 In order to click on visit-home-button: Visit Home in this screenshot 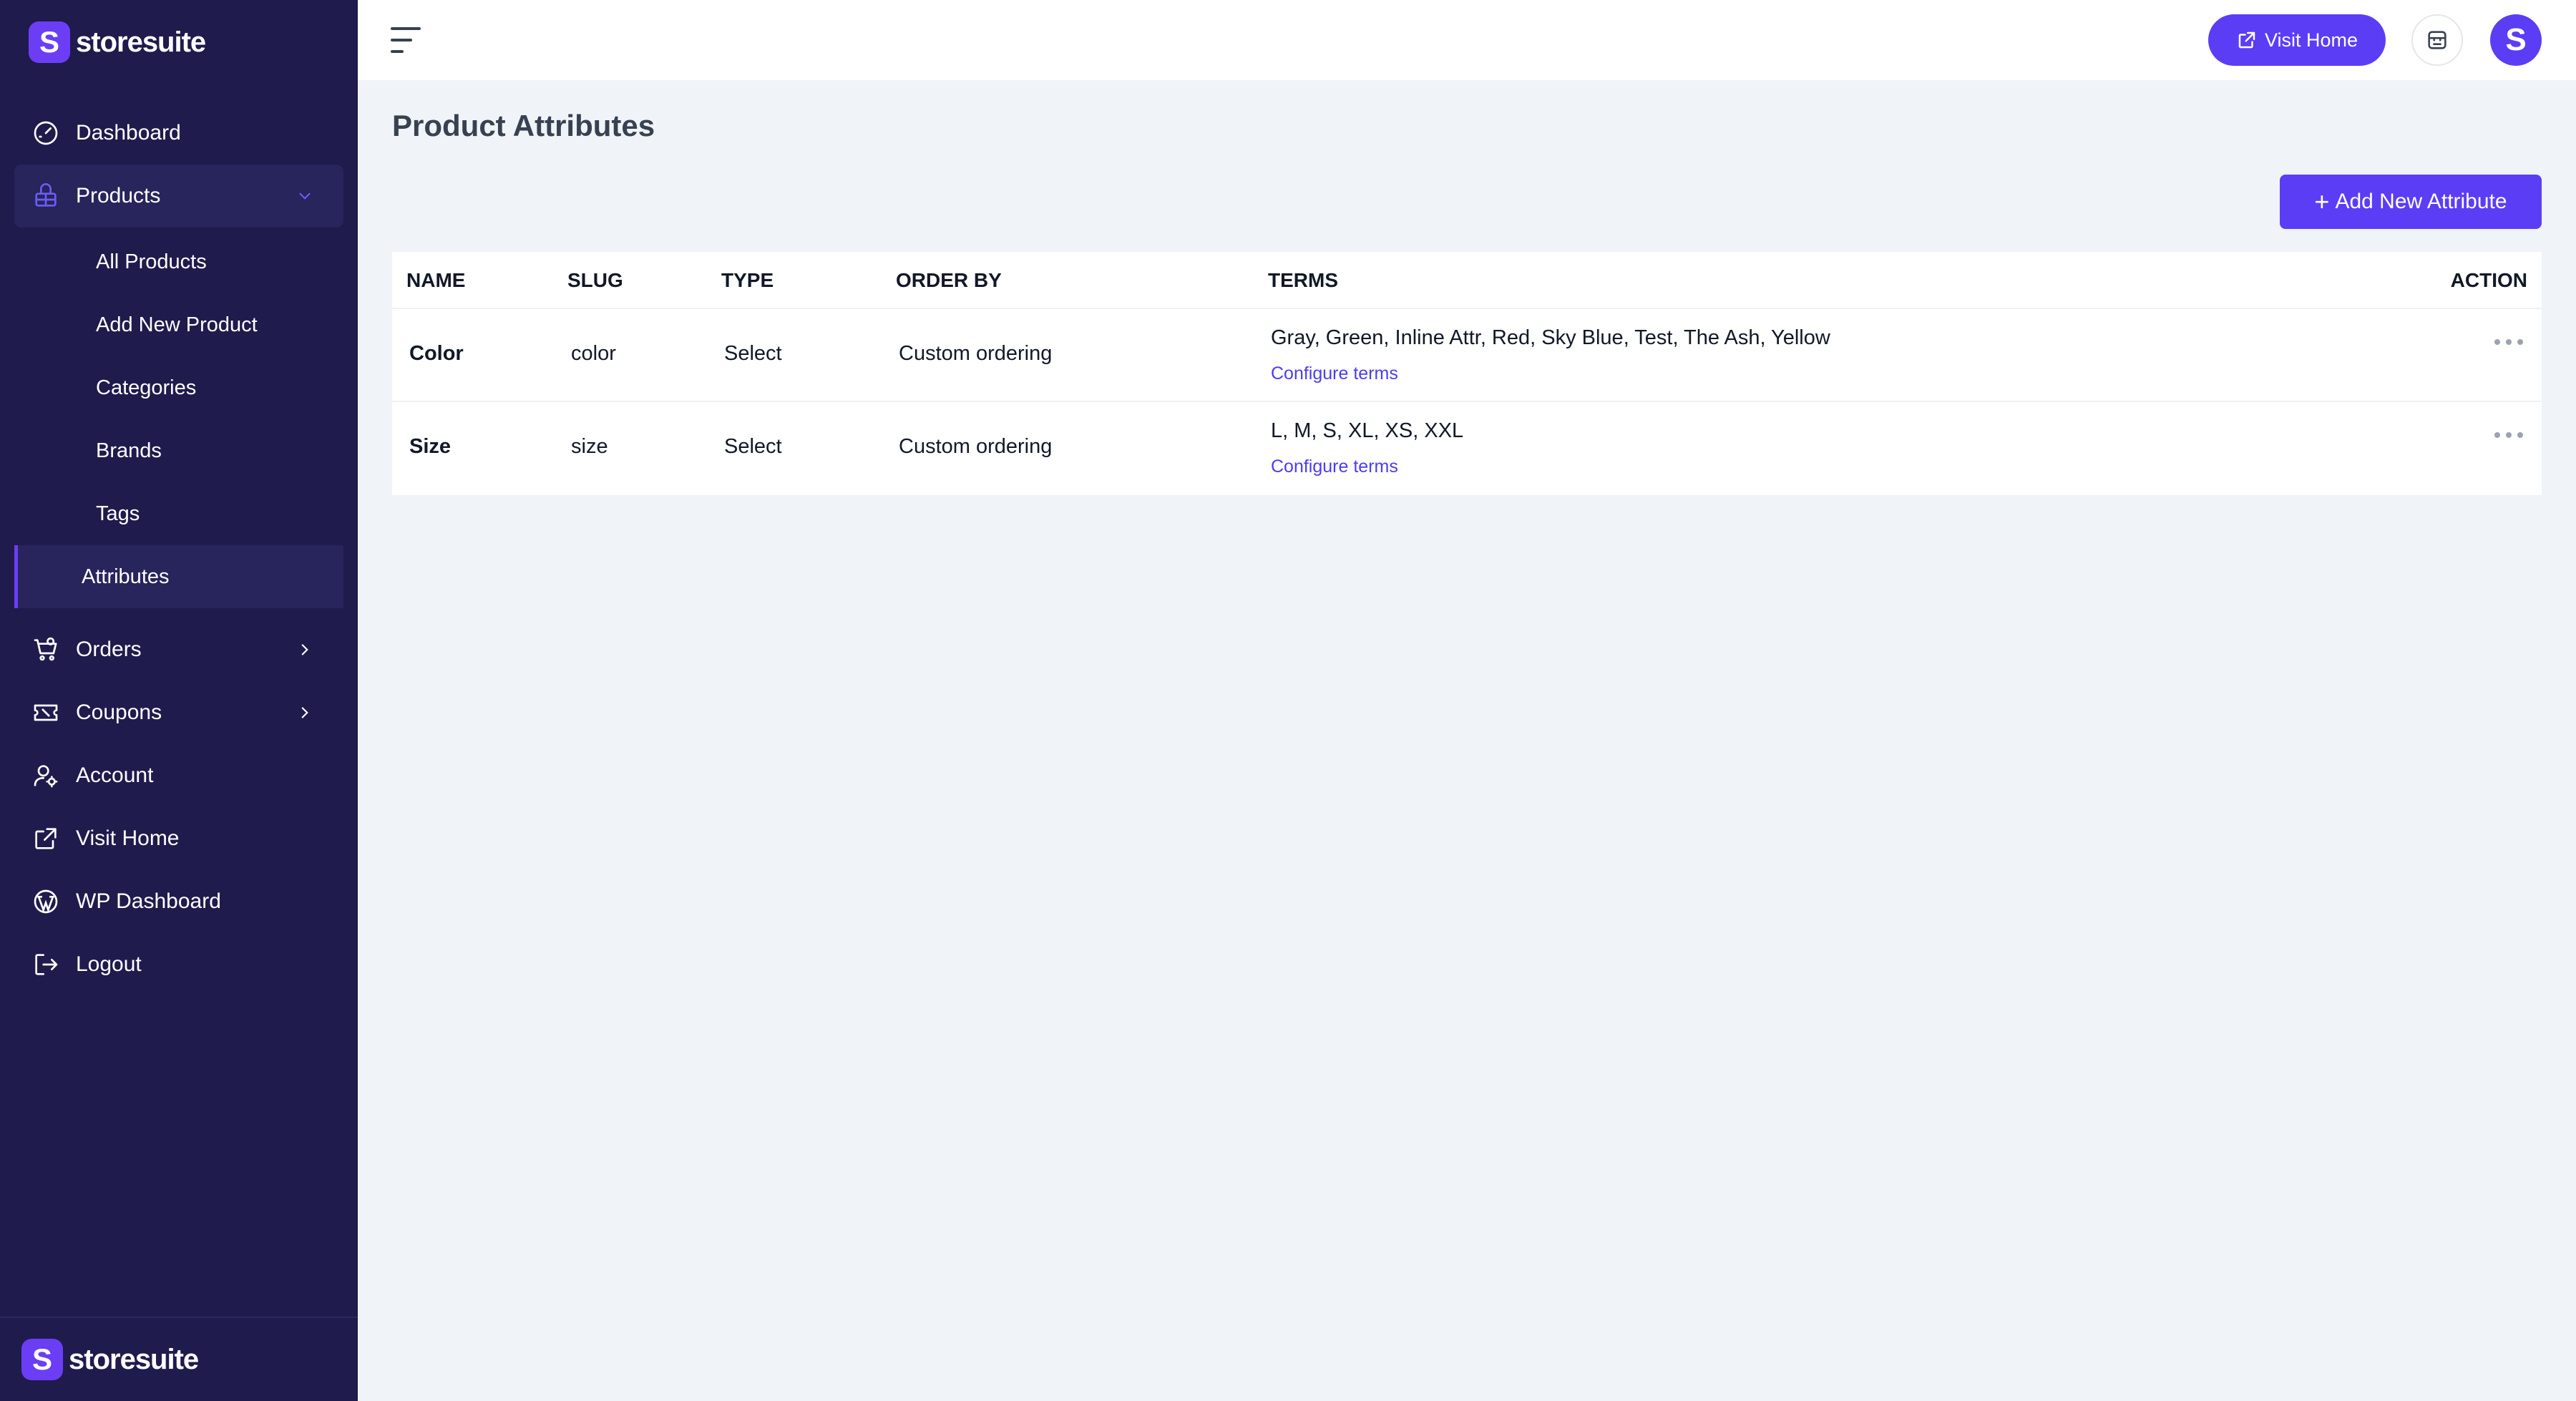, I will do `click(2297, 40)`.